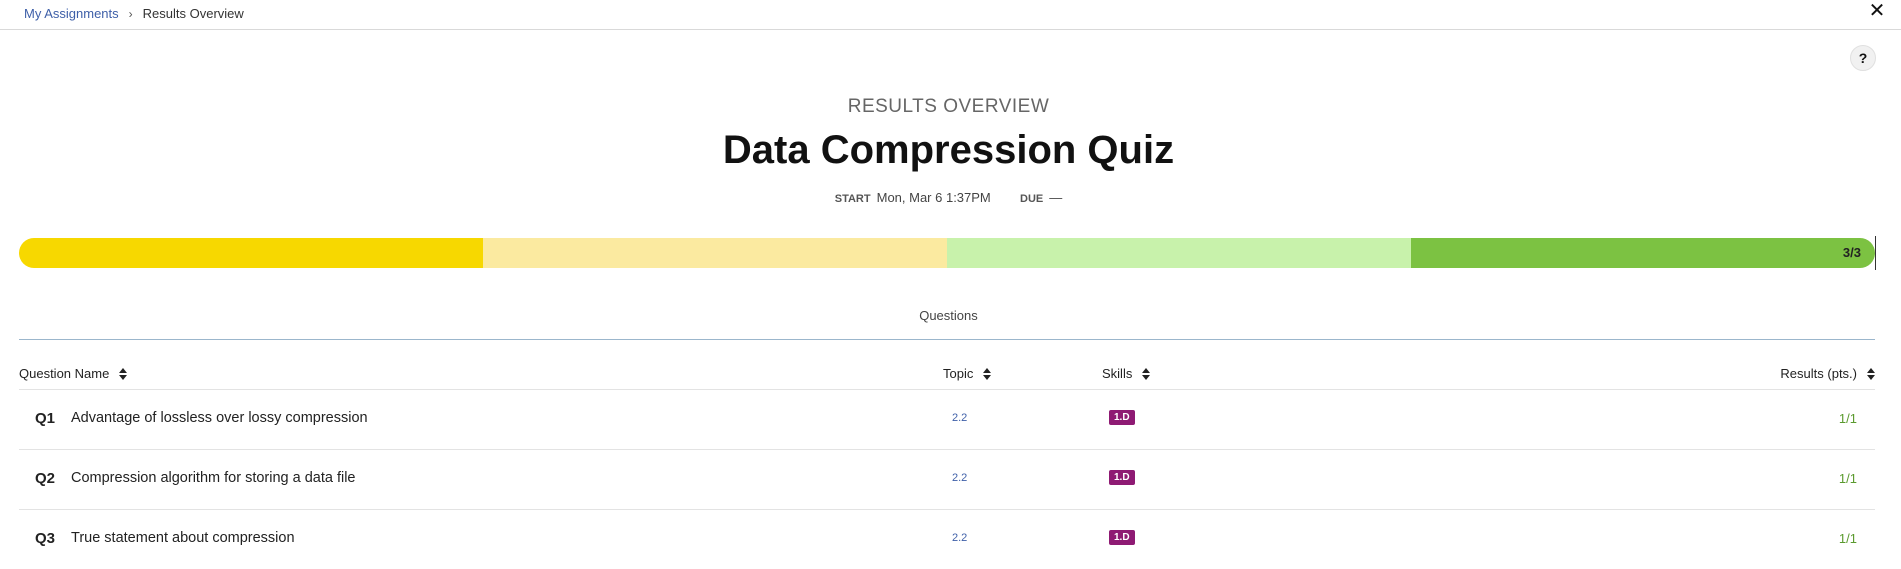 Image resolution: width=1901 pixels, height=569 pixels. What do you see at coordinates (1875, 253) in the screenshot?
I see `progress-end-marker` at bounding box center [1875, 253].